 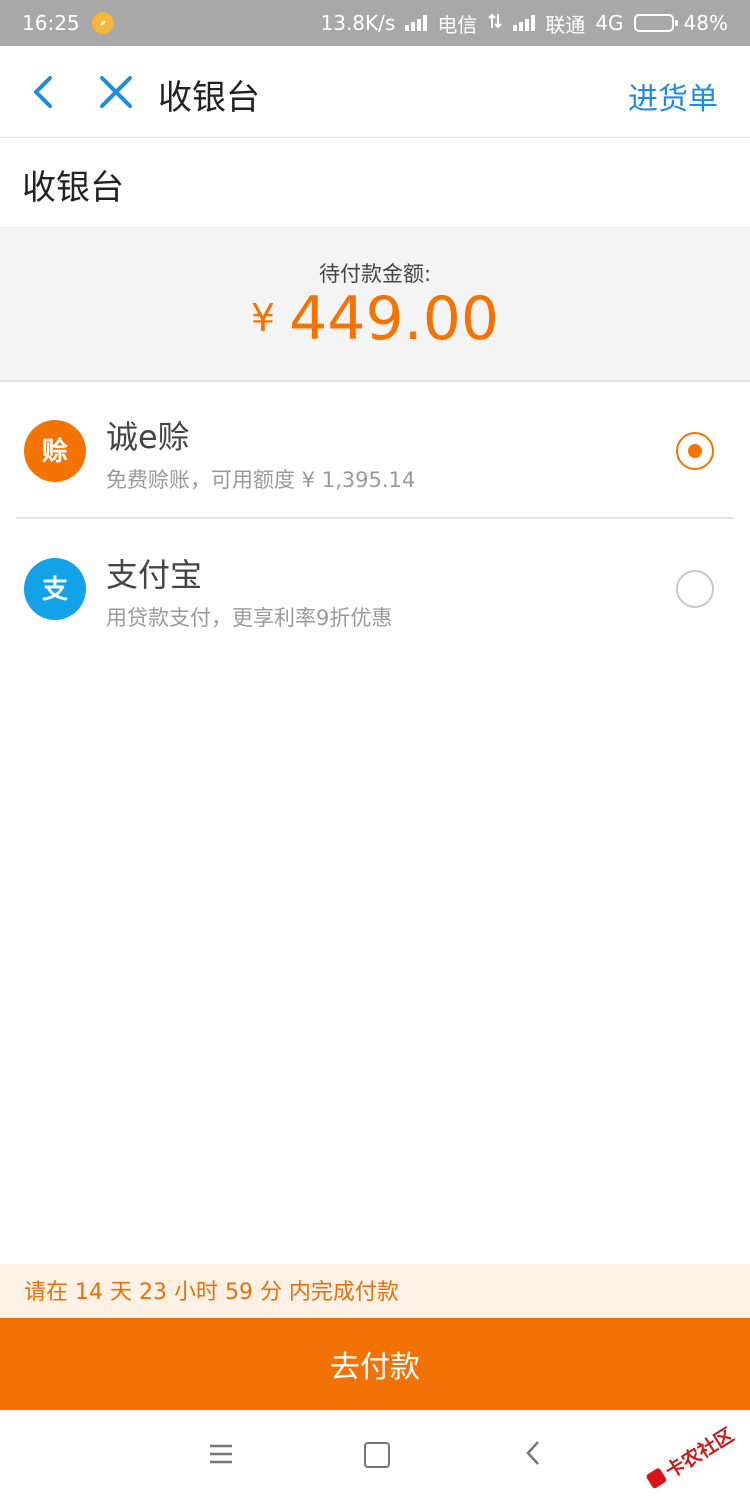 I want to click on chevron-left-icon, so click(x=46, y=92).